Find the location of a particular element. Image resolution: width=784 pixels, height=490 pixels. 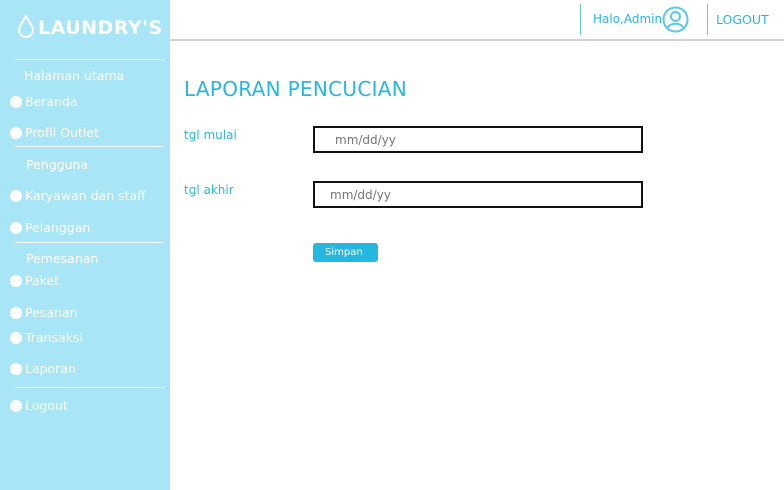

sidebar-item-beranda: Beranda is located at coordinates (44, 101).